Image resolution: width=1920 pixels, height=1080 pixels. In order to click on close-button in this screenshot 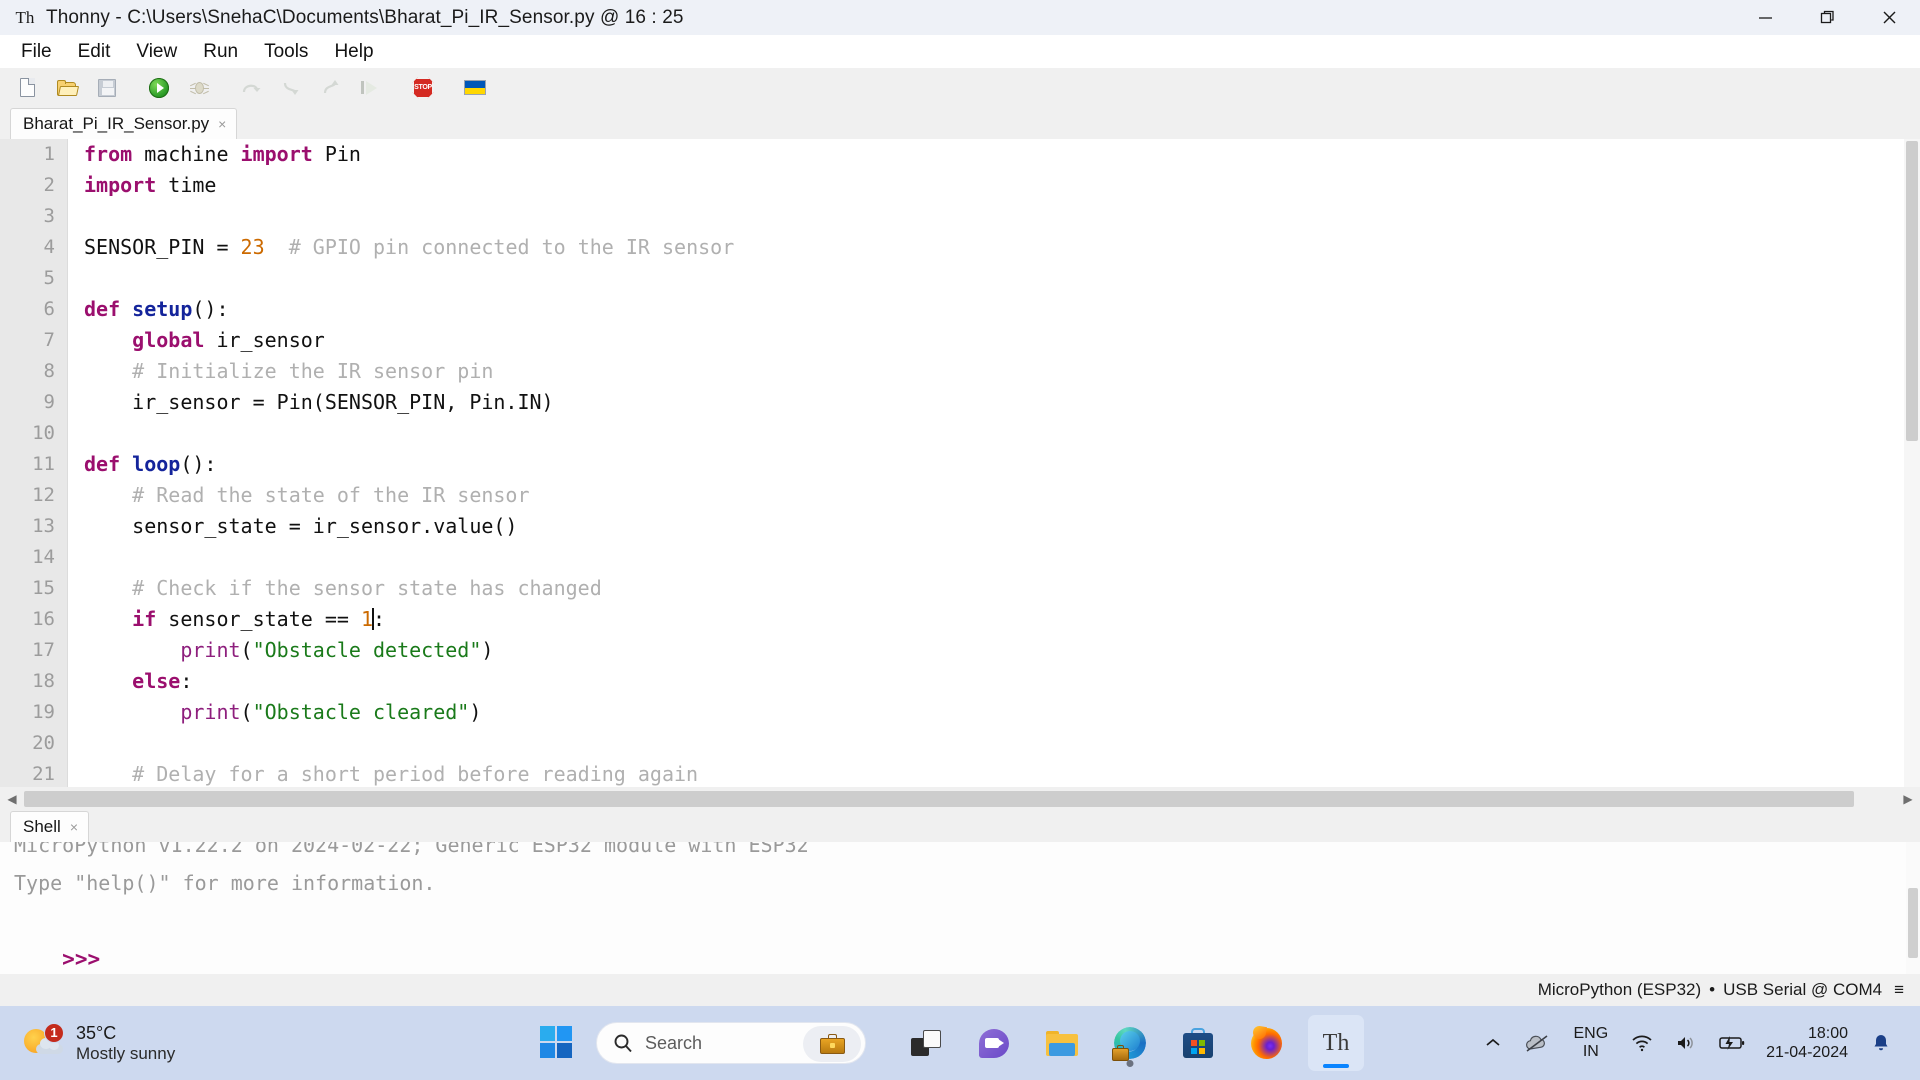, I will do `click(1889, 17)`.